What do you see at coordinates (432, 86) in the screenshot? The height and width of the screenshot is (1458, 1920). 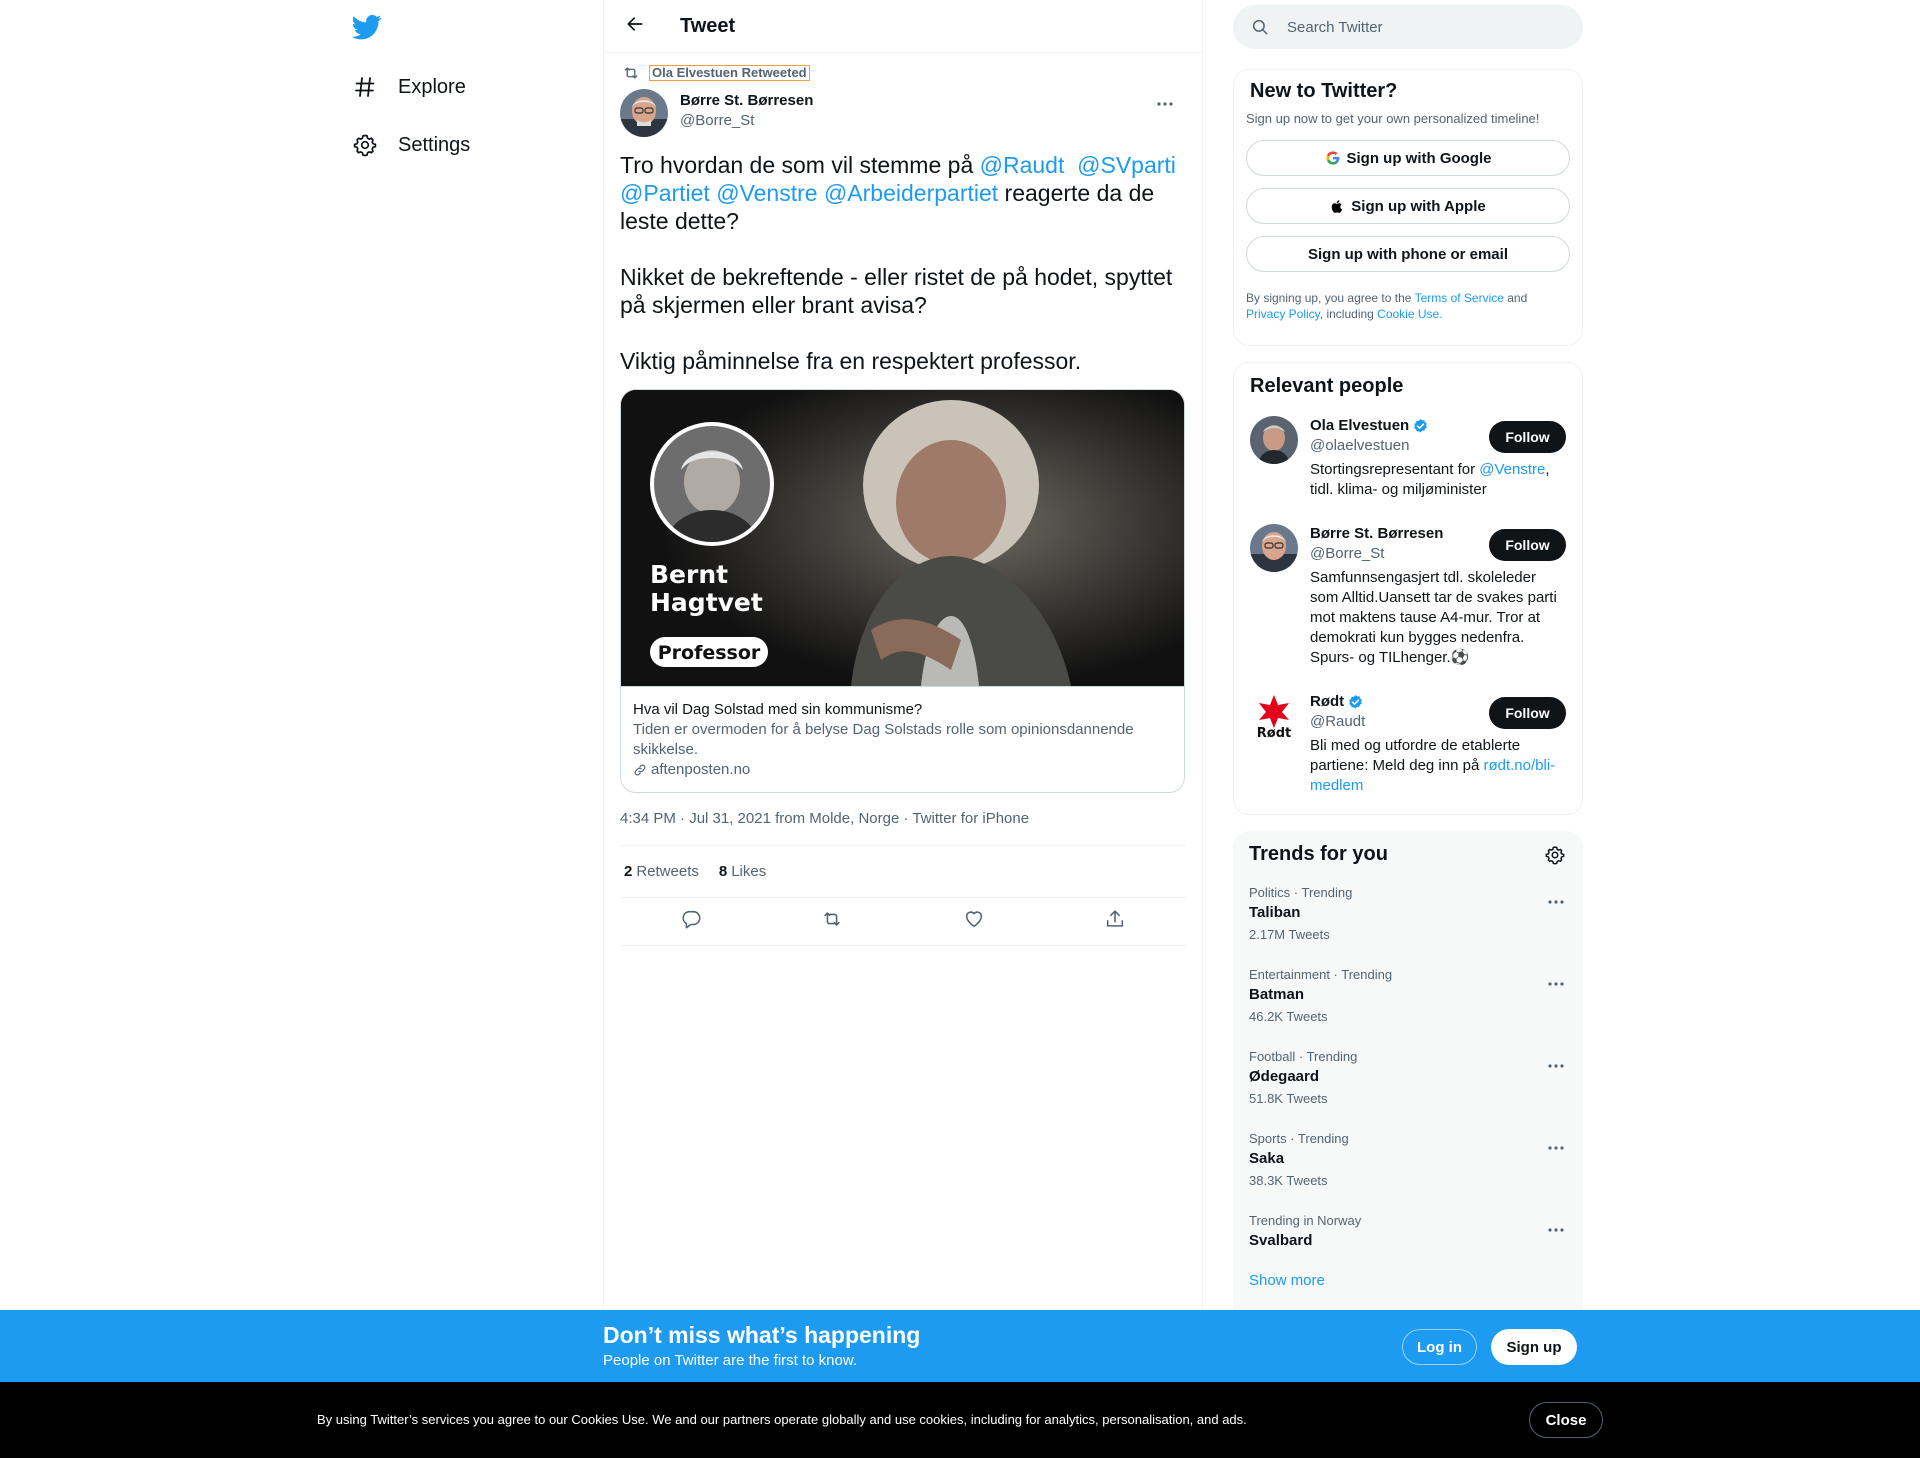 I see `nav-explore-label: Explore` at bounding box center [432, 86].